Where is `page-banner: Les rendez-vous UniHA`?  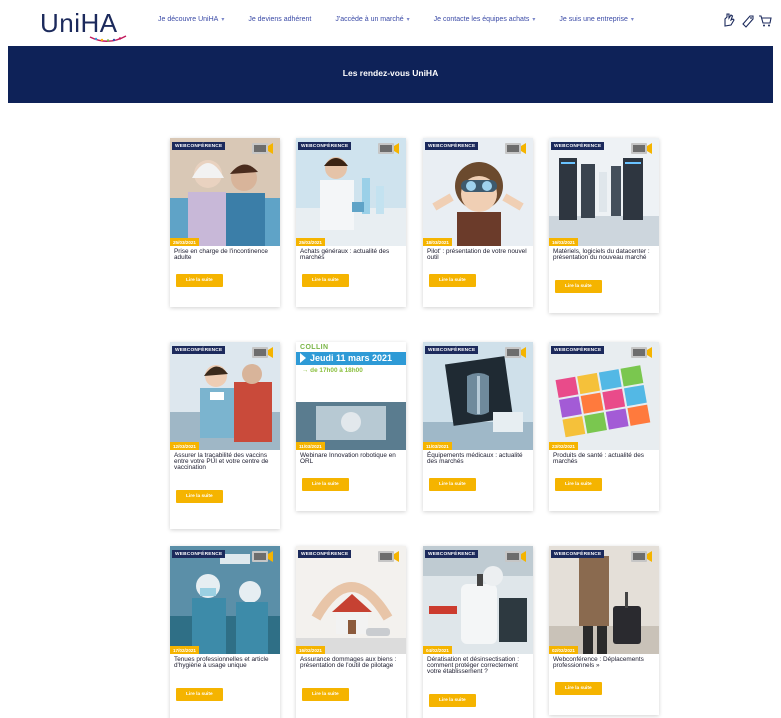
page-banner: Les rendez-vous UniHA is located at coordinates (390, 74).